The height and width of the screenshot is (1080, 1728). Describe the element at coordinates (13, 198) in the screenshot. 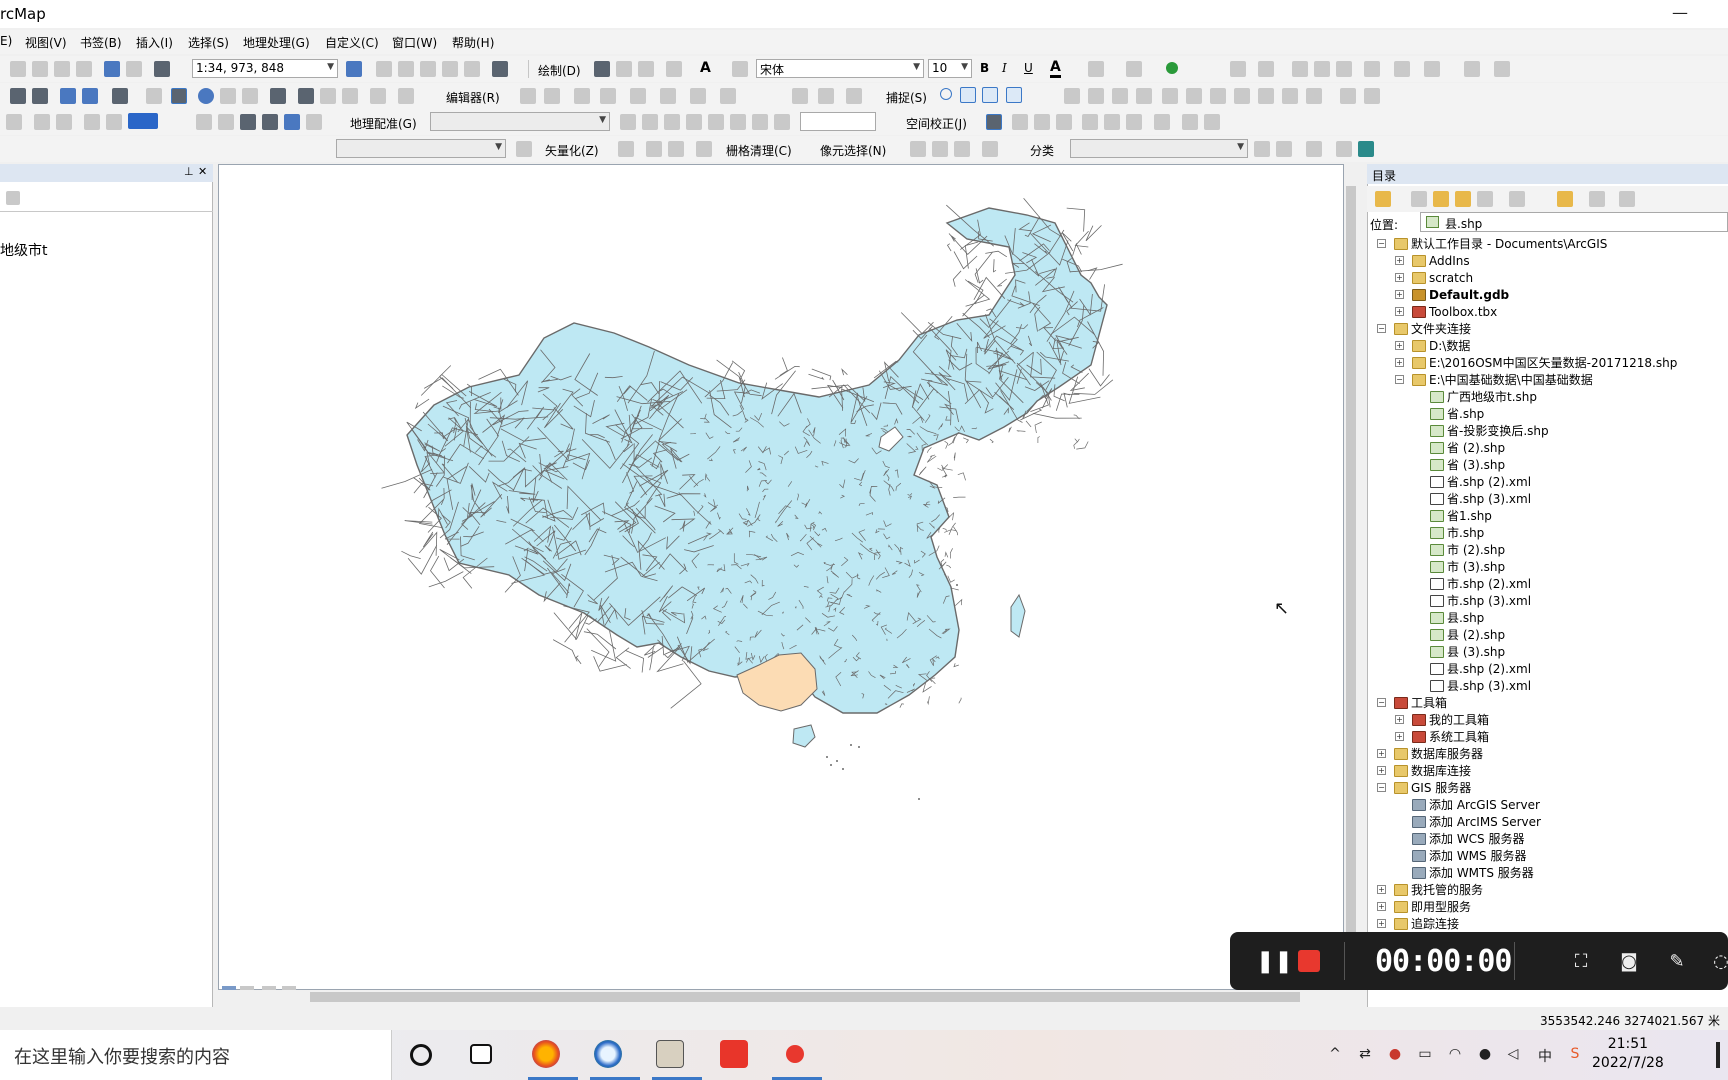

I see `list-by-drawing-order-icon` at that location.